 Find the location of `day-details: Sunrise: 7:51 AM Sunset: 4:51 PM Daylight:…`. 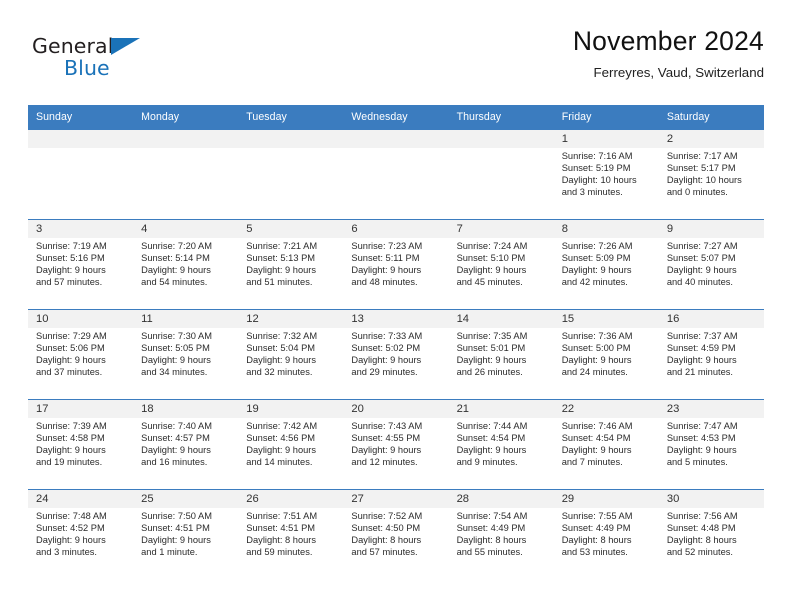

day-details: Sunrise: 7:51 AM Sunset: 4:51 PM Daylight:… is located at coordinates (290, 533).